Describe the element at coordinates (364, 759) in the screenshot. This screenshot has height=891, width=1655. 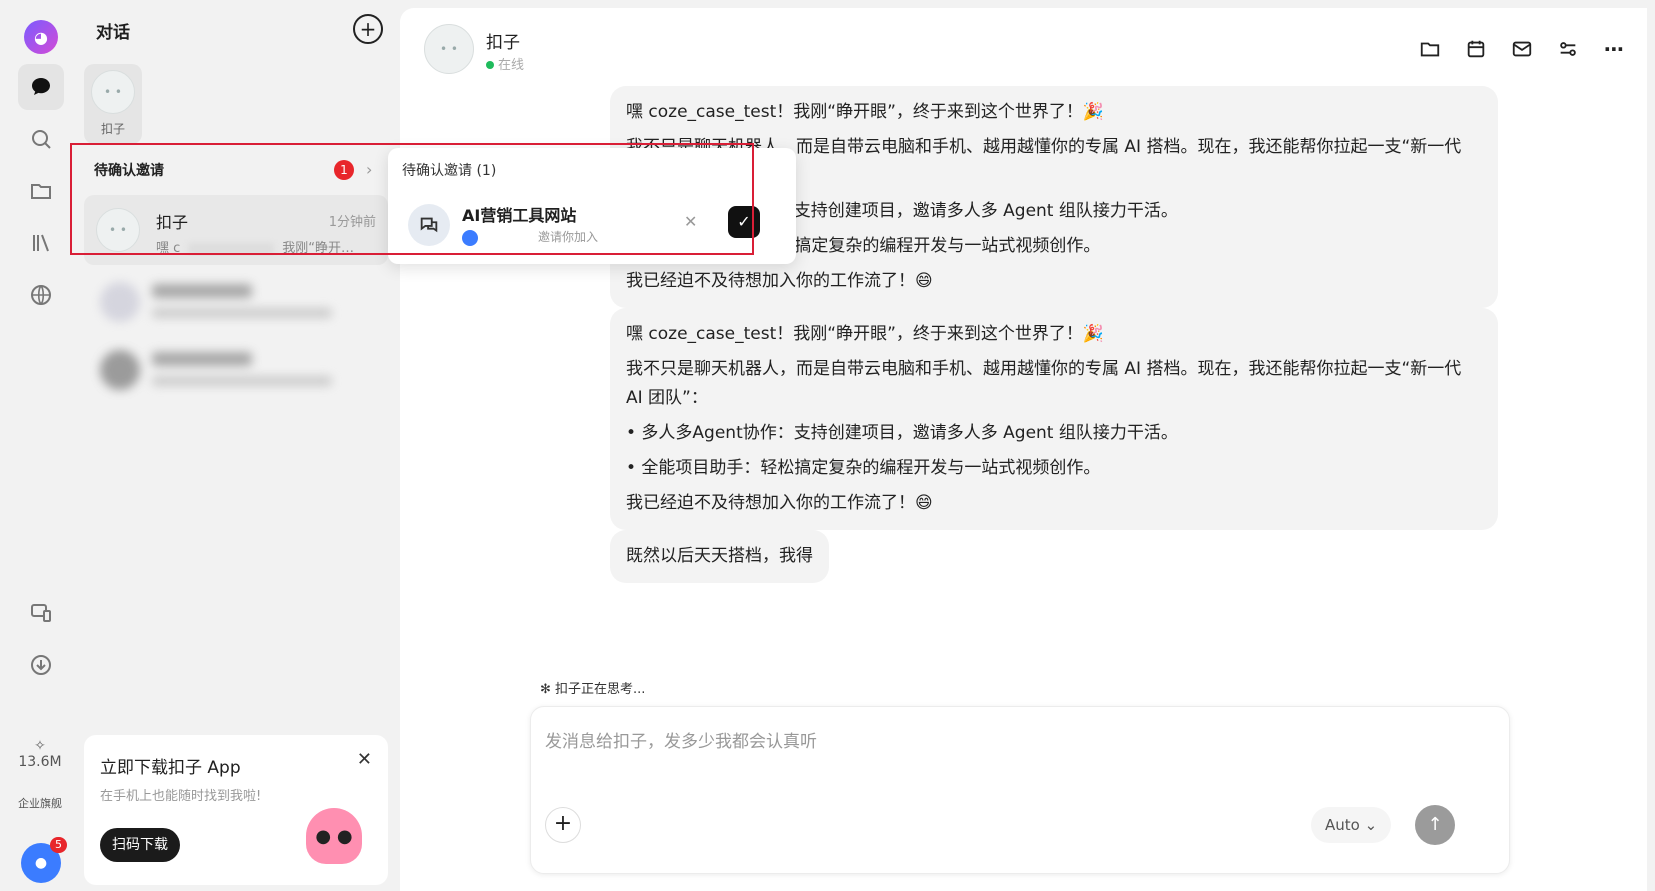
I see `close-icon: ✕` at that location.